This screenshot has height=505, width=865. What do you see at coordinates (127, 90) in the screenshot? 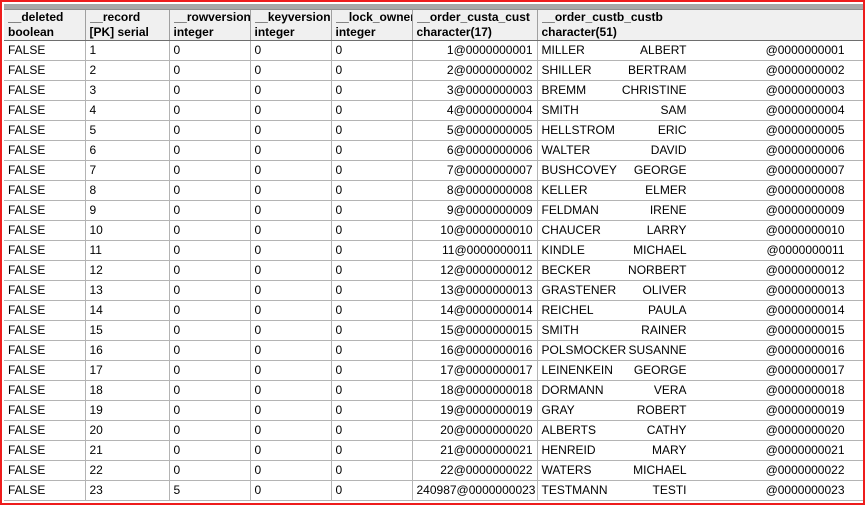
I see `cell-record: 3` at bounding box center [127, 90].